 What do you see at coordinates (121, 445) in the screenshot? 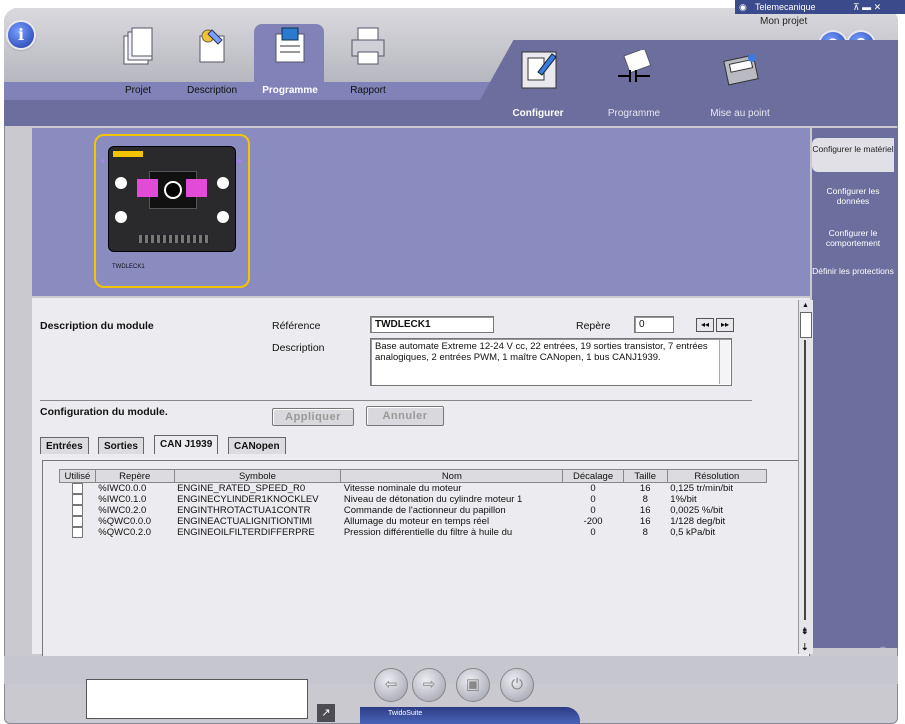
I see `tab-sorties: Sorties` at bounding box center [121, 445].